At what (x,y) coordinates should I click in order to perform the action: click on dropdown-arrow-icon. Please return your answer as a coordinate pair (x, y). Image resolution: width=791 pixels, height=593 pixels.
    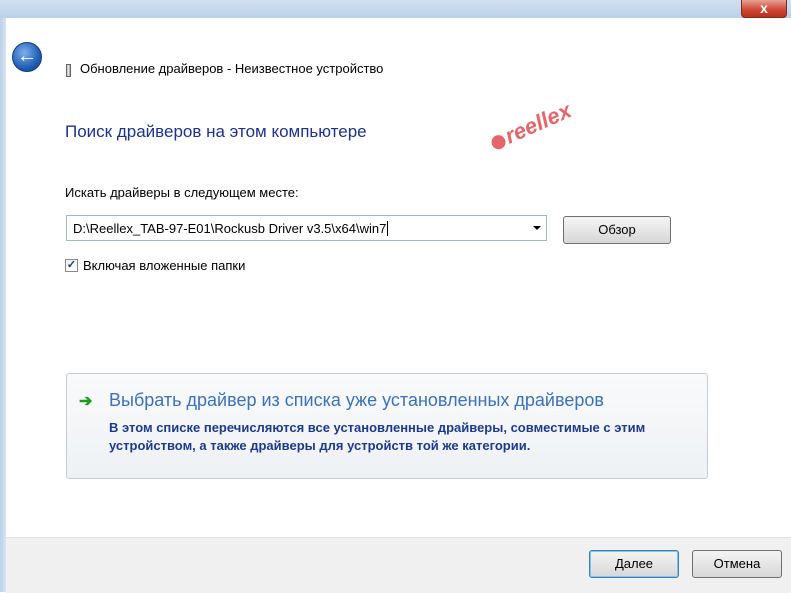
    Looking at the image, I should click on (537, 228).